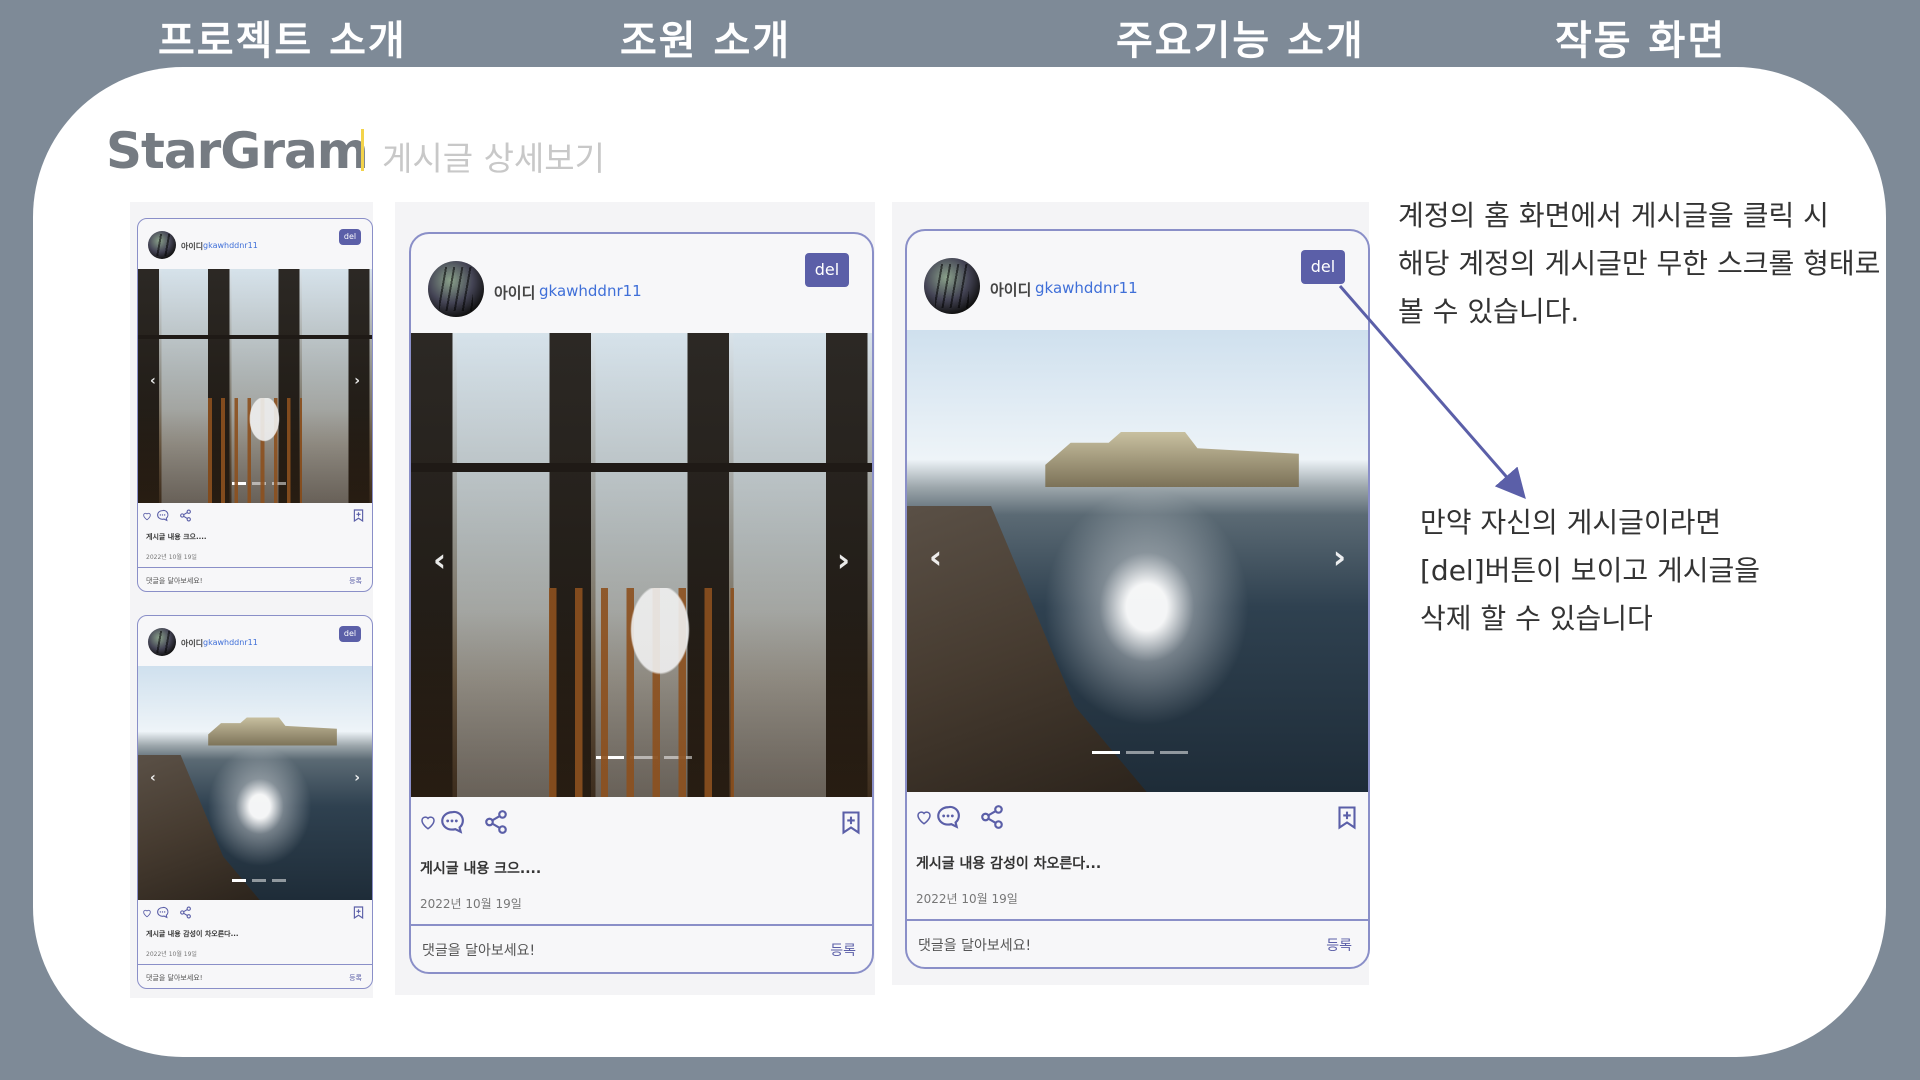 The image size is (1920, 1080). What do you see at coordinates (282, 37) in the screenshot?
I see `nav-project-intro: 프로젝트 소개` at bounding box center [282, 37].